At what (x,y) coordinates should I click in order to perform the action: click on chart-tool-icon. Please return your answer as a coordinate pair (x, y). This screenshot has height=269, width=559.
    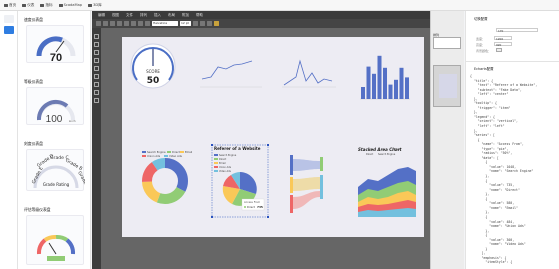
    Looking at the image, I should click on (96, 92).